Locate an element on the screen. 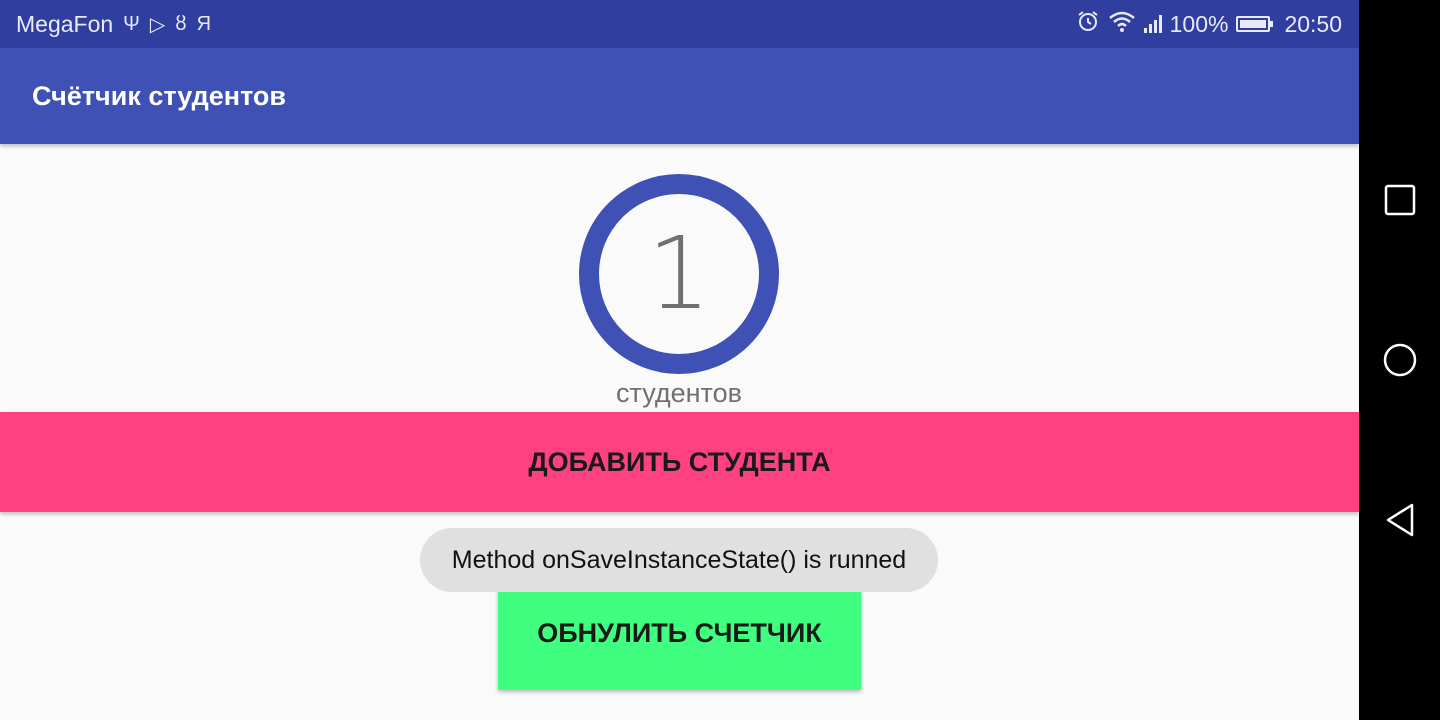 The image size is (1440, 720). wifi-icon is located at coordinates (1122, 24).